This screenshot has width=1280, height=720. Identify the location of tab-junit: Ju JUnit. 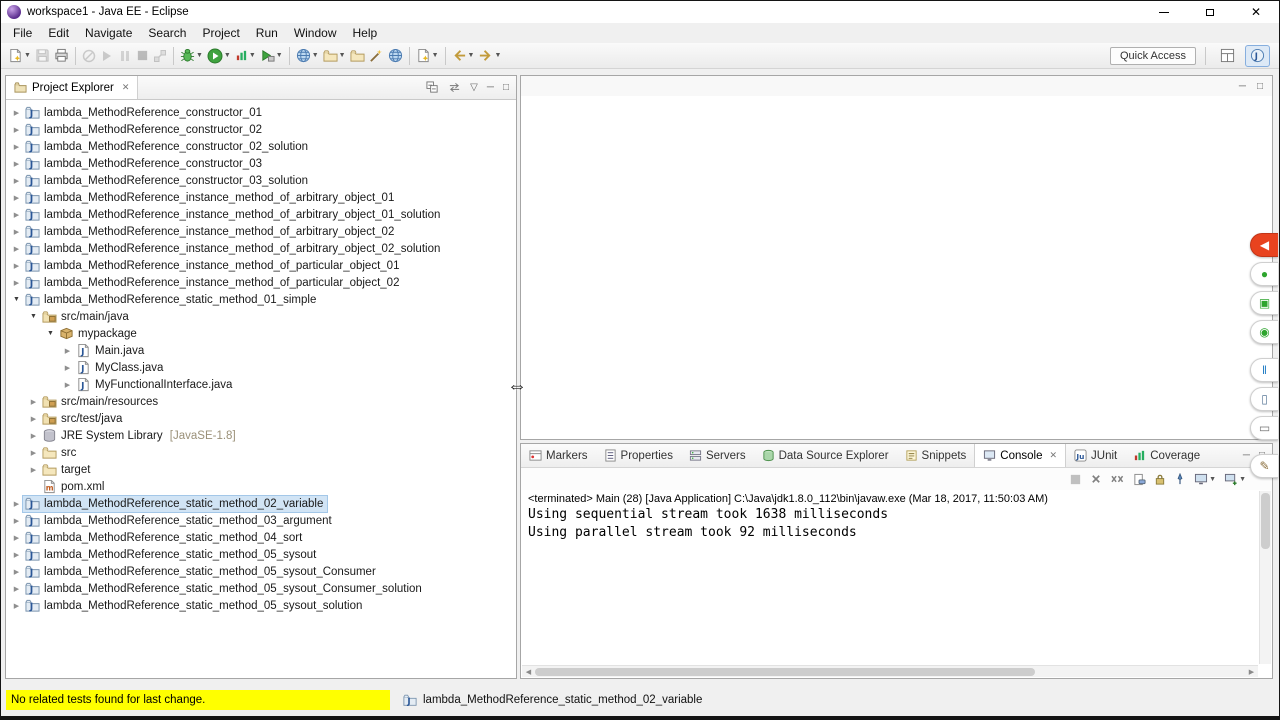
(1095, 455).